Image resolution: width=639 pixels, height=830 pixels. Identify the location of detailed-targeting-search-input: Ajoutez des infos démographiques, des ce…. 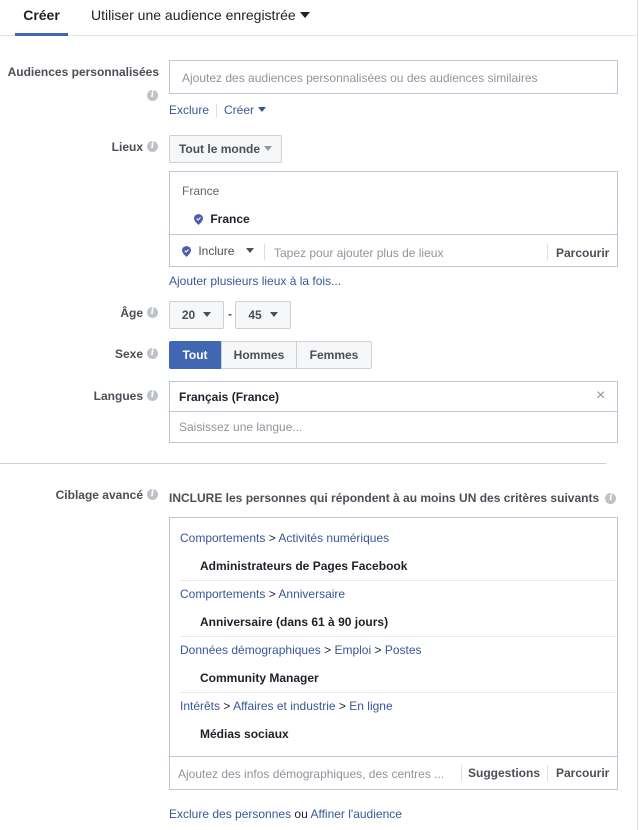
(311, 774).